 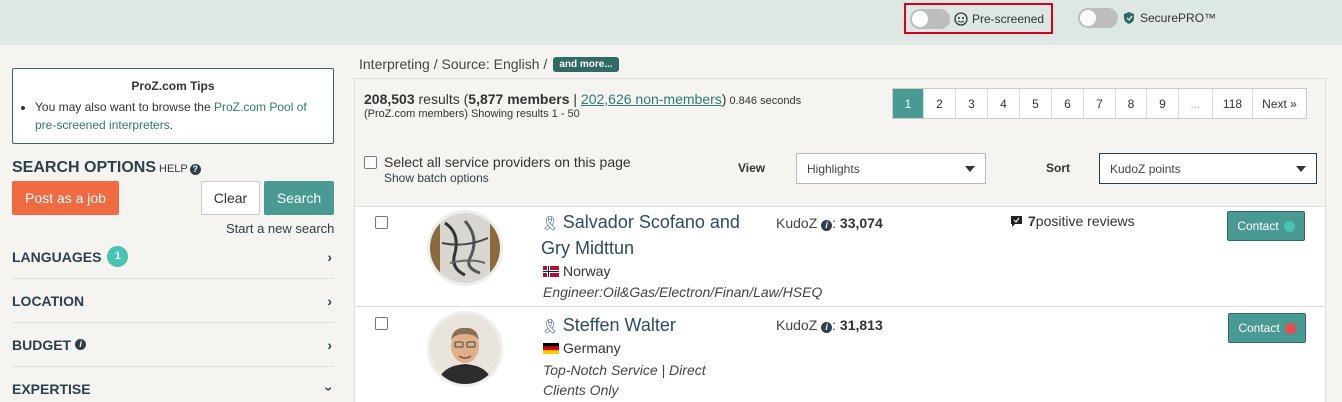 I want to click on results-seconds: 0.846 seconds, so click(x=764, y=101).